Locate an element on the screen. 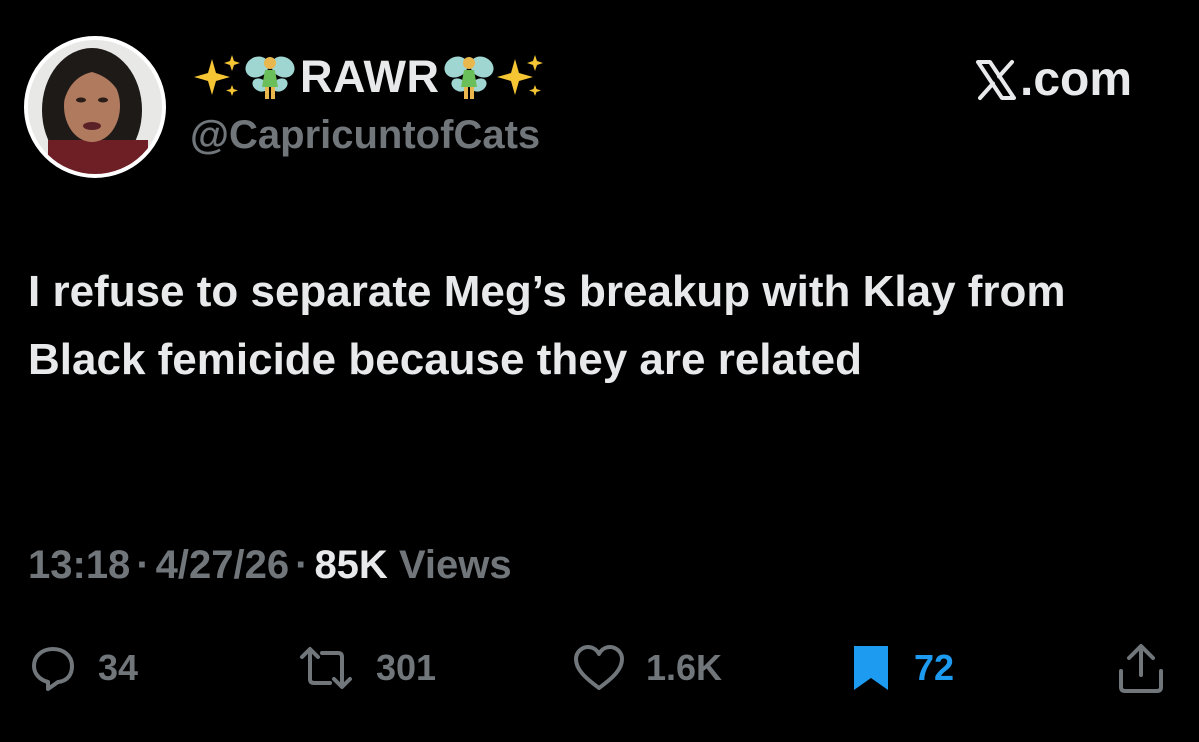 This screenshot has height=742, width=1199. repost-button: 301 is located at coordinates (366, 668).